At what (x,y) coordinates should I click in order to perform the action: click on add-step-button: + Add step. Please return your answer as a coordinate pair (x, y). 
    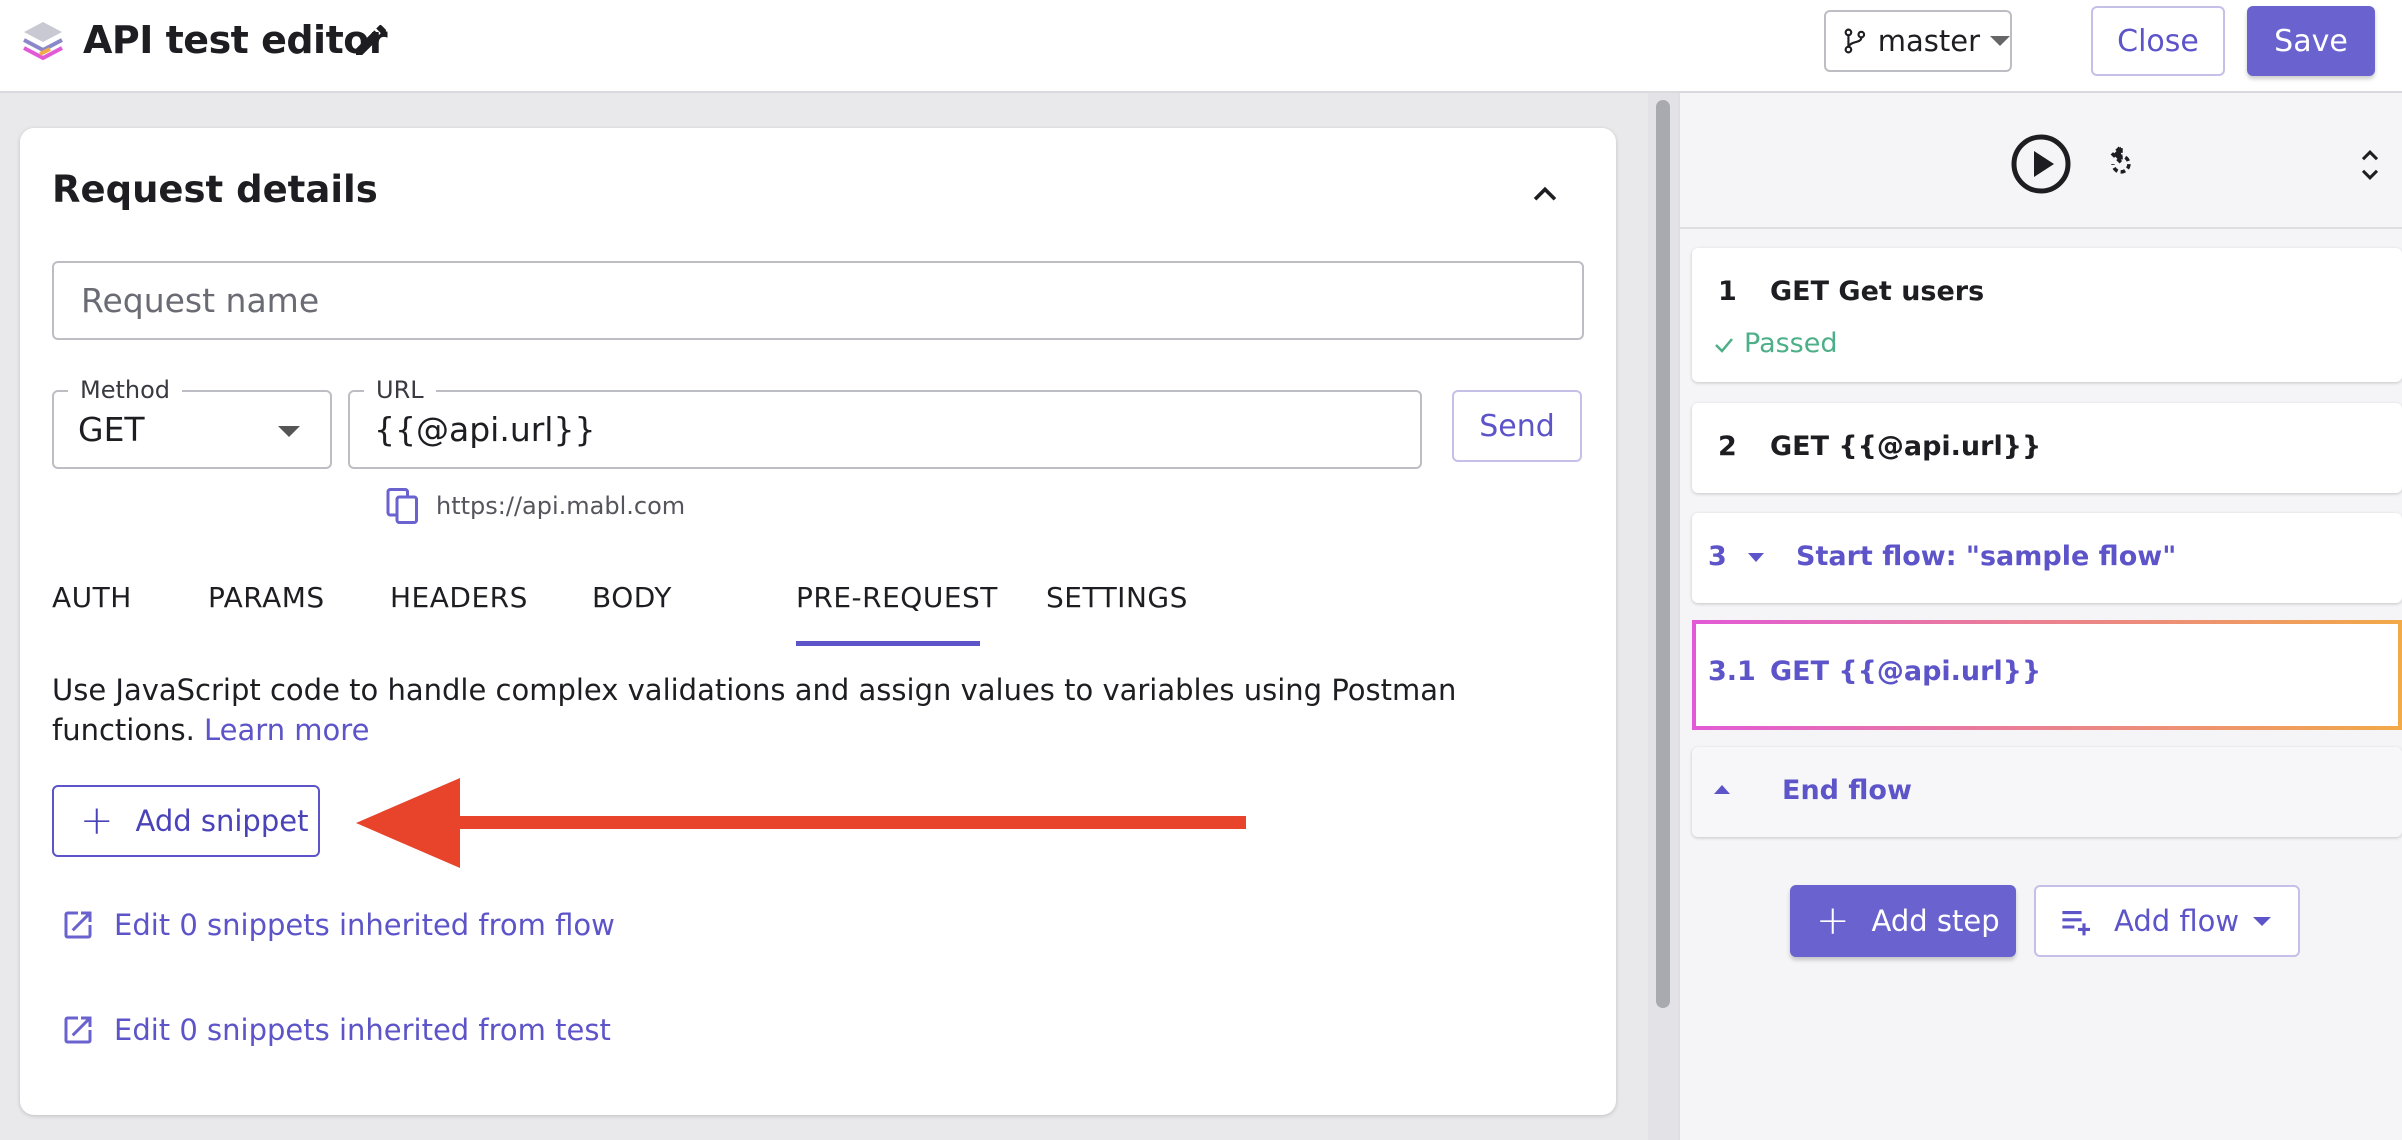
    Looking at the image, I should click on (1903, 921).